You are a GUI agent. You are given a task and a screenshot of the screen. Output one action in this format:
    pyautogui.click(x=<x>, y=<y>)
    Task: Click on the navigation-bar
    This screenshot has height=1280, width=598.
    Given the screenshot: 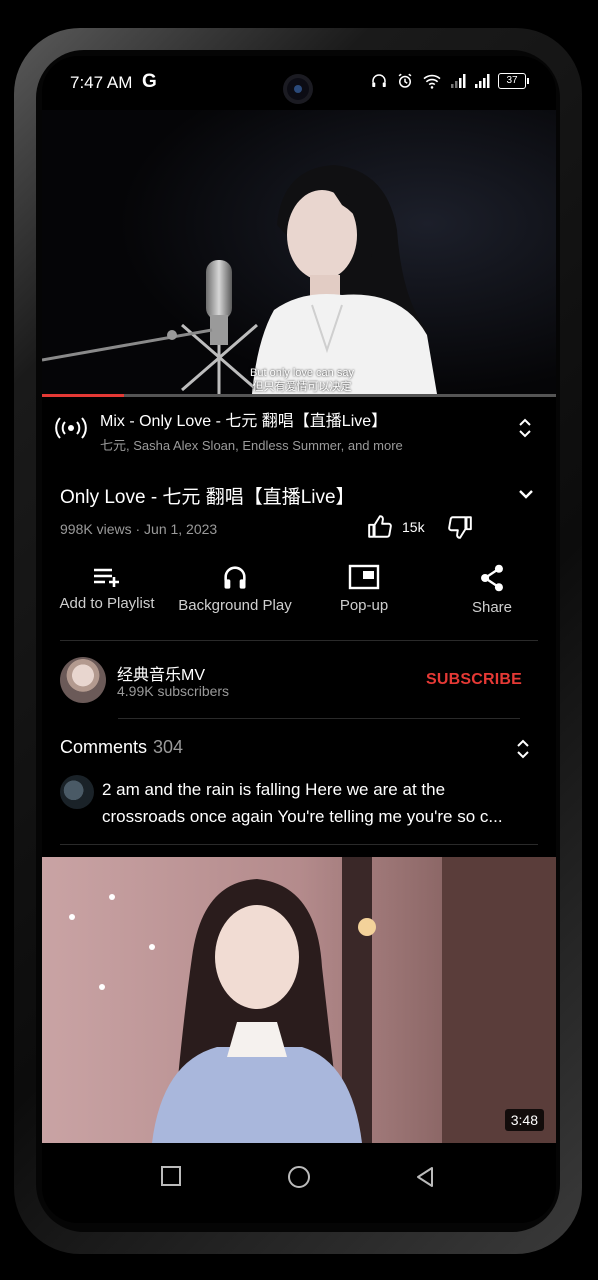 What is the action you would take?
    pyautogui.click(x=299, y=1183)
    